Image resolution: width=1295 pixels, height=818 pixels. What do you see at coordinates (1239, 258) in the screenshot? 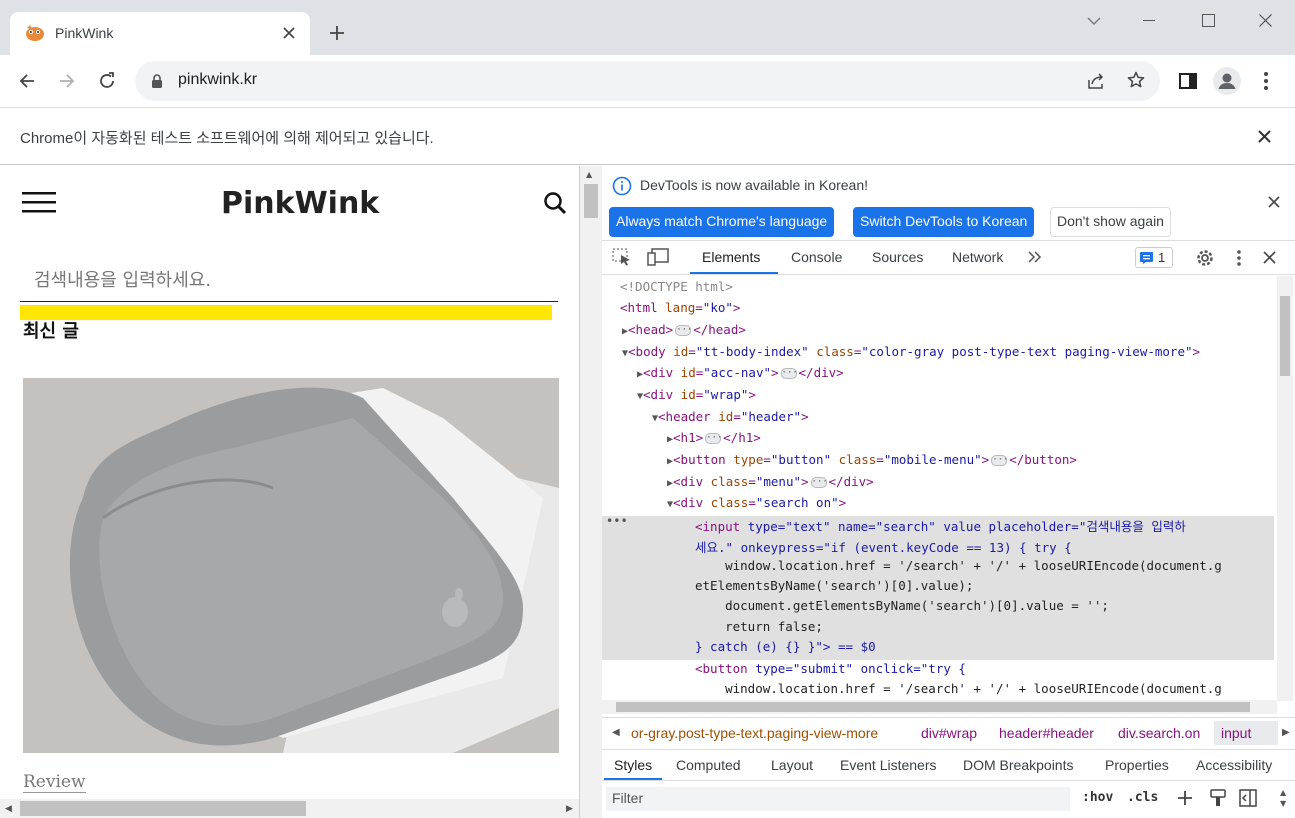
I see `devtools-menu-icon` at bounding box center [1239, 258].